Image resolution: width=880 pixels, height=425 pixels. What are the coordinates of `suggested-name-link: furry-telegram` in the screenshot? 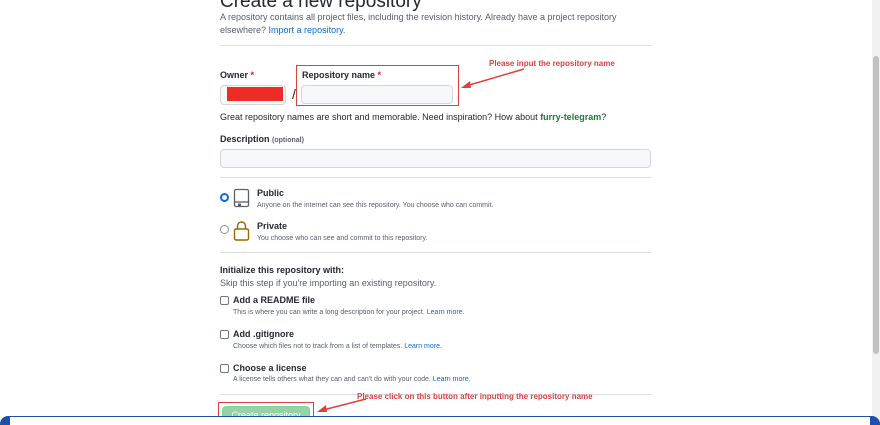 It's located at (570, 117).